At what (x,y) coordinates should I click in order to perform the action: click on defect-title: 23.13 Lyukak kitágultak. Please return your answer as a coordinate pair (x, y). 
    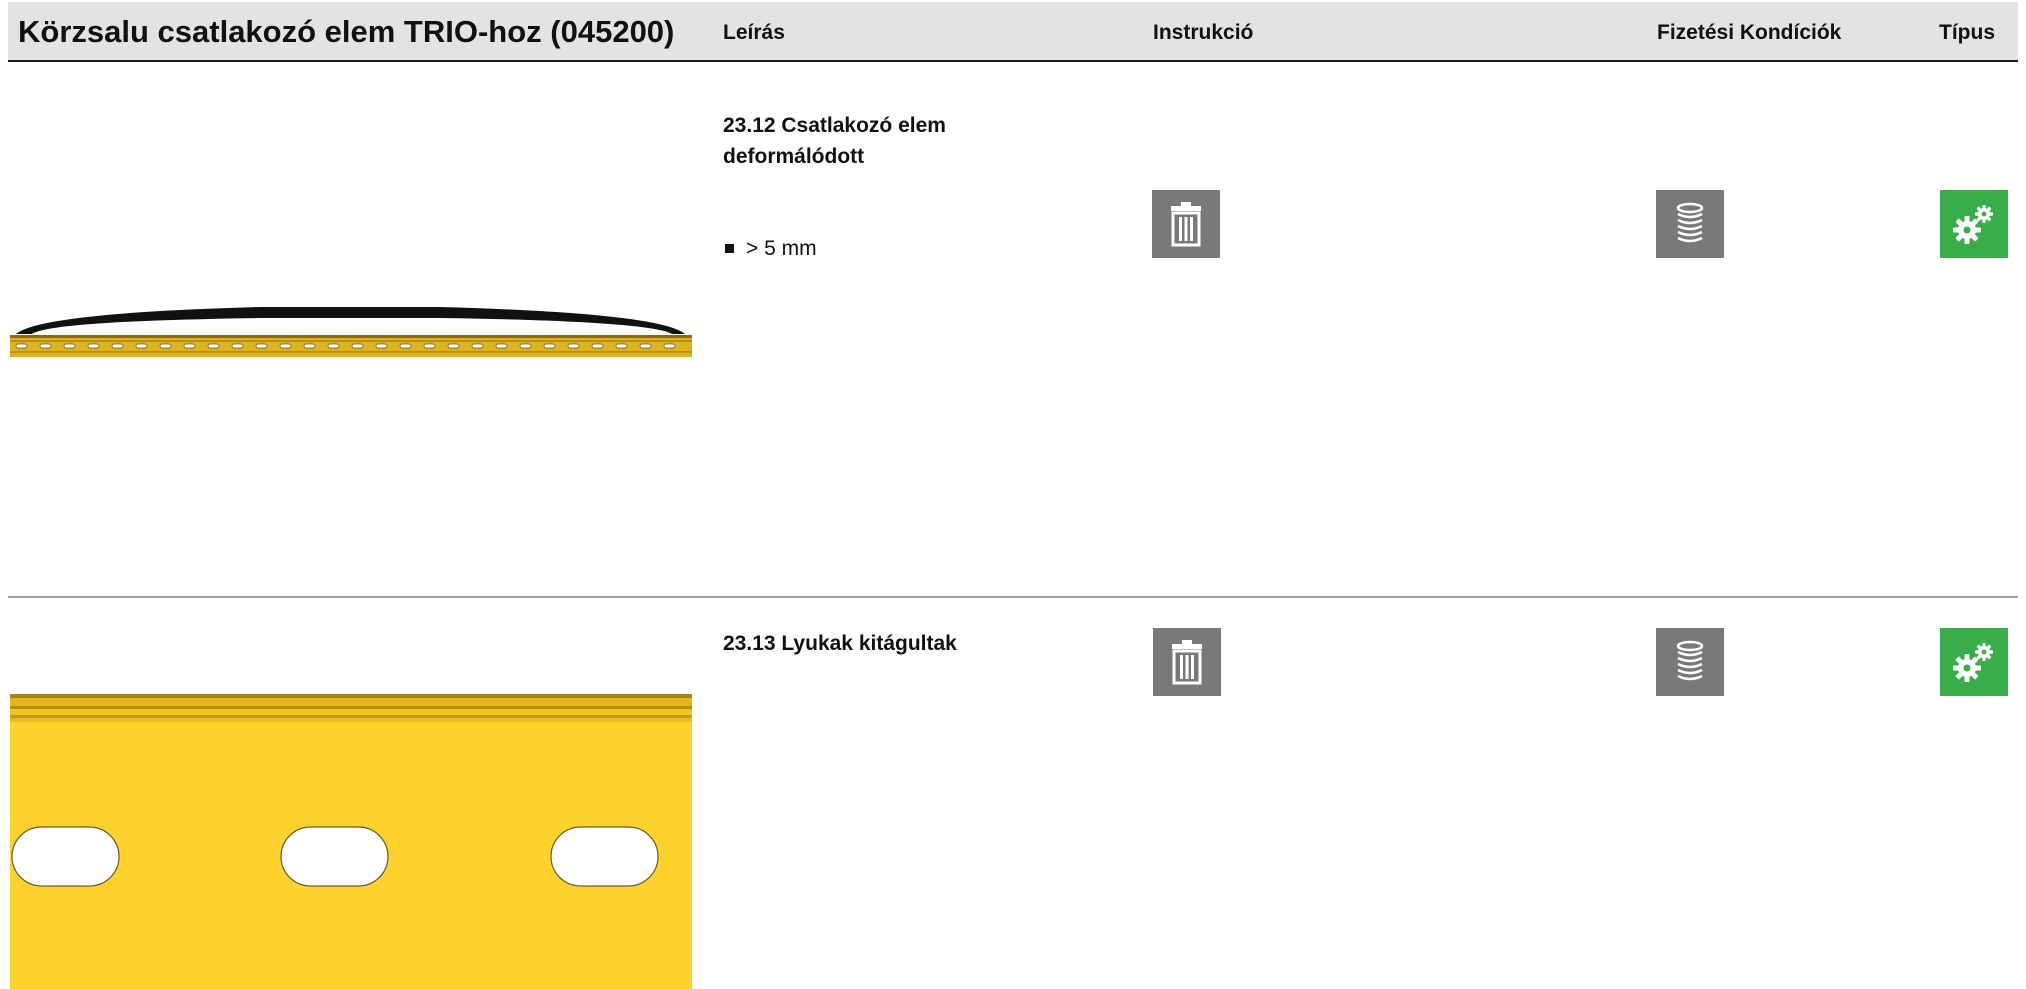
    Looking at the image, I should click on (840, 643).